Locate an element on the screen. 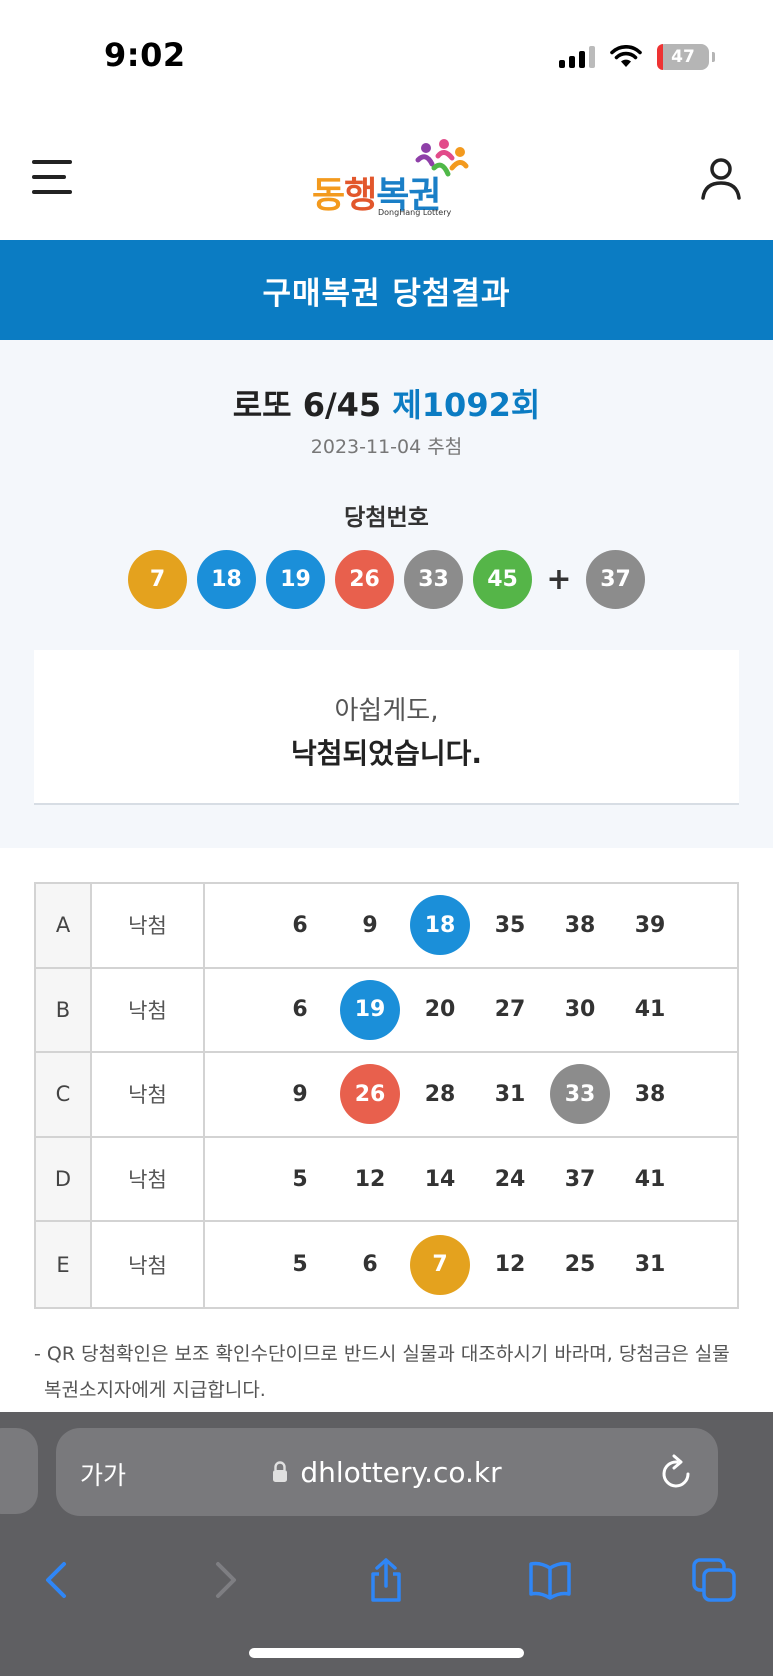  result-message-line1: 아쉽게도, is located at coordinates (386, 711).